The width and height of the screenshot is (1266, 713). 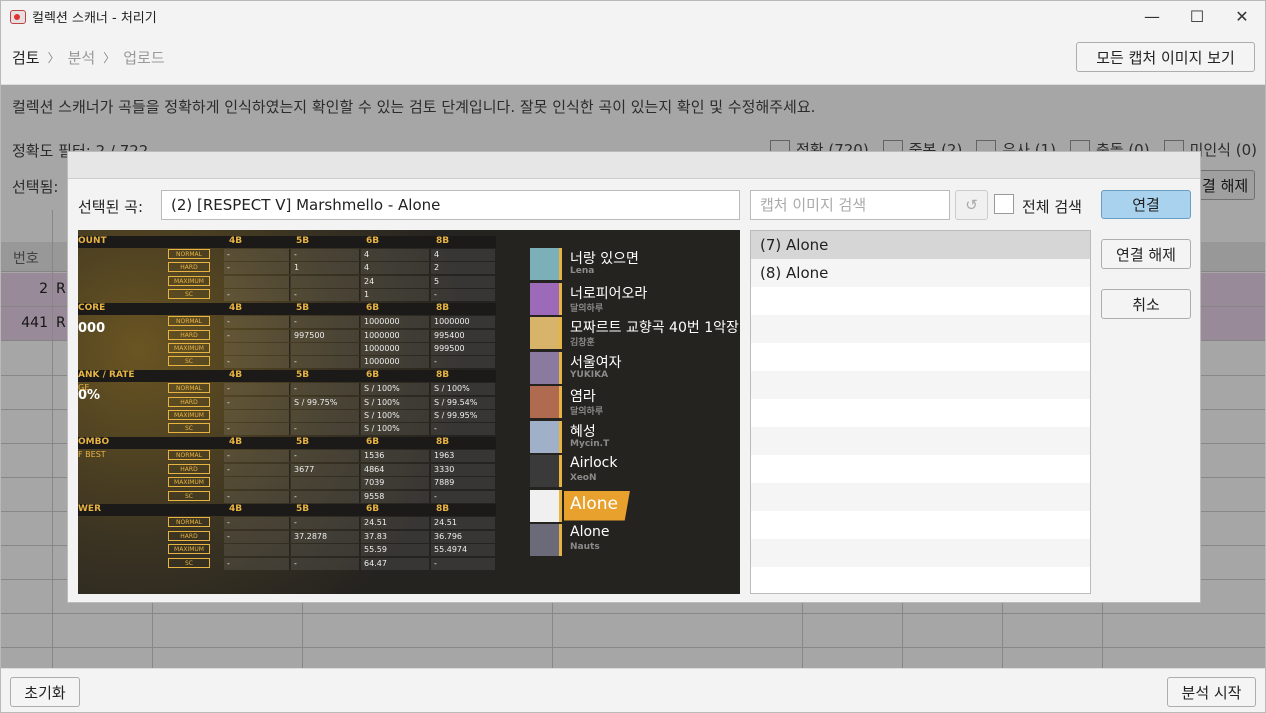 I want to click on record-cell: 1536, so click(x=395, y=456).